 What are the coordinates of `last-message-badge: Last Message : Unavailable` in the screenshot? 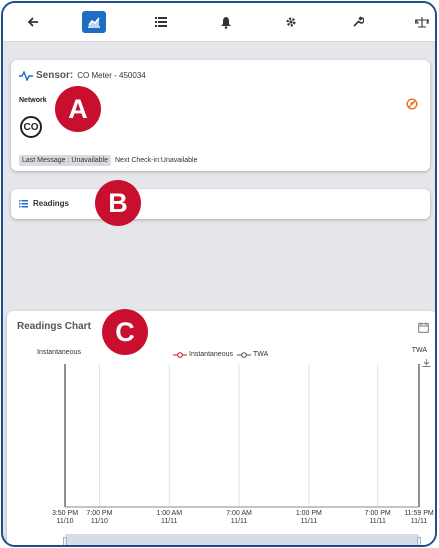 It's located at (65, 160).